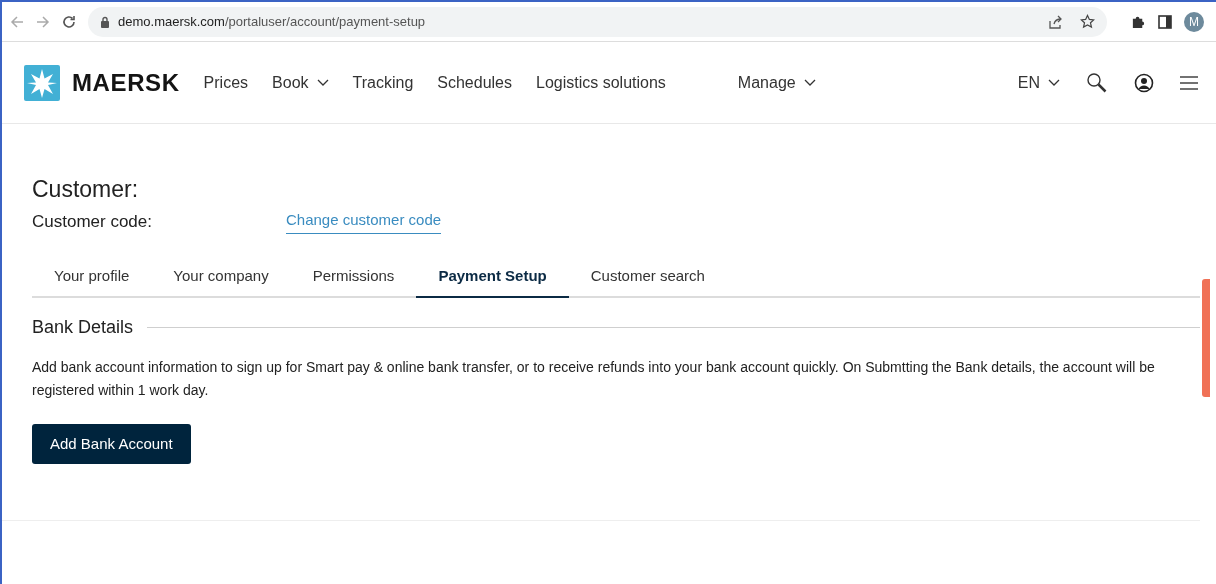 The height and width of the screenshot is (584, 1216). What do you see at coordinates (1165, 21) in the screenshot?
I see `side-panel-icon` at bounding box center [1165, 21].